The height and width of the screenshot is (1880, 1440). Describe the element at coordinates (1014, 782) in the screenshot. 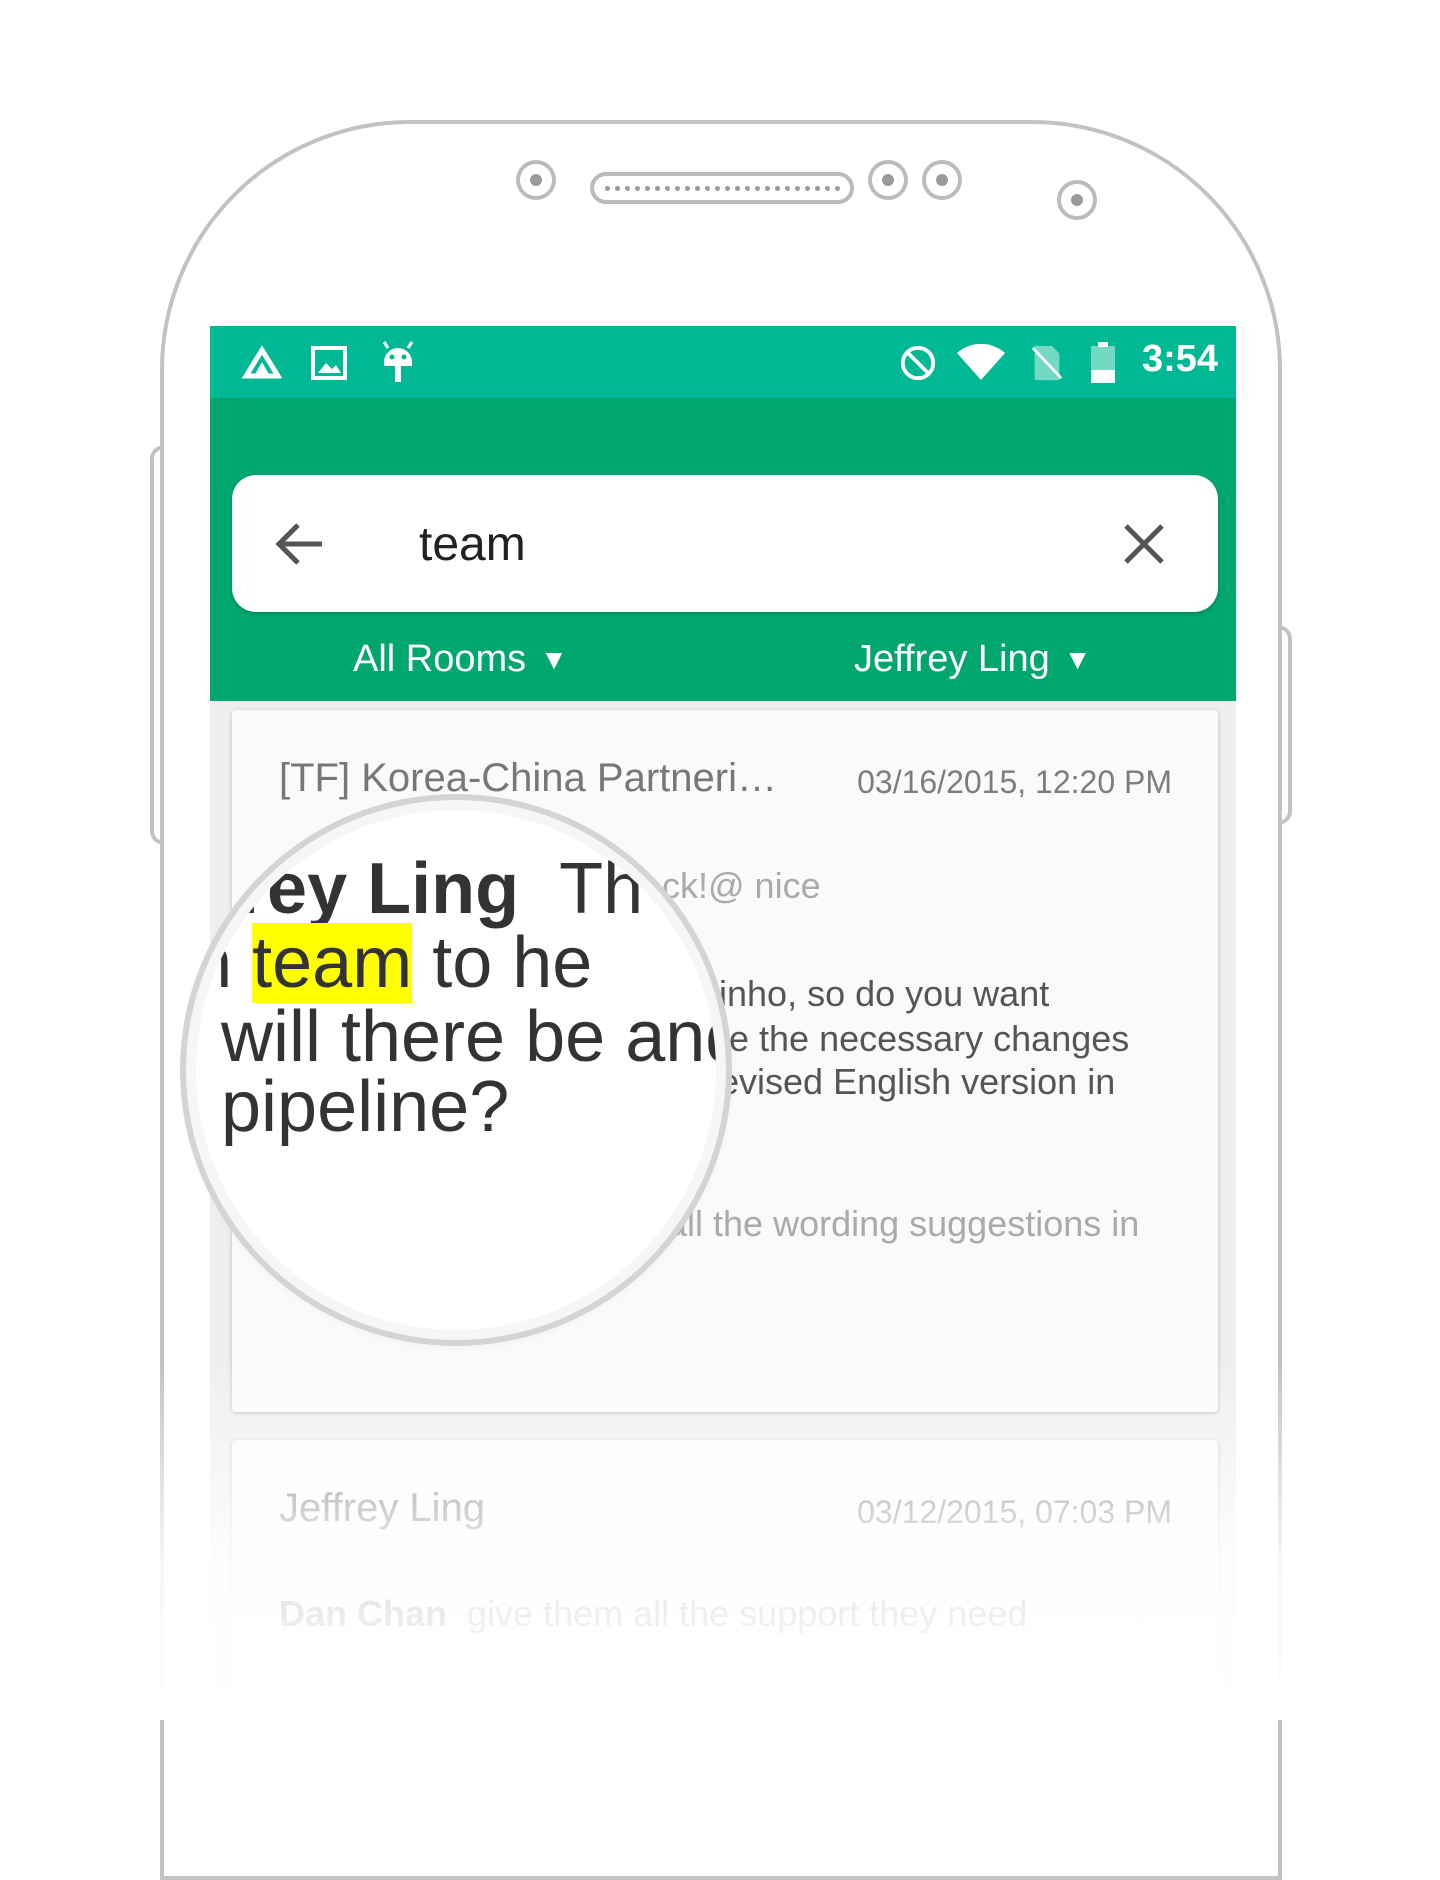

I see `result-timestamp: 03/16/2015, 12:20 PM` at that location.